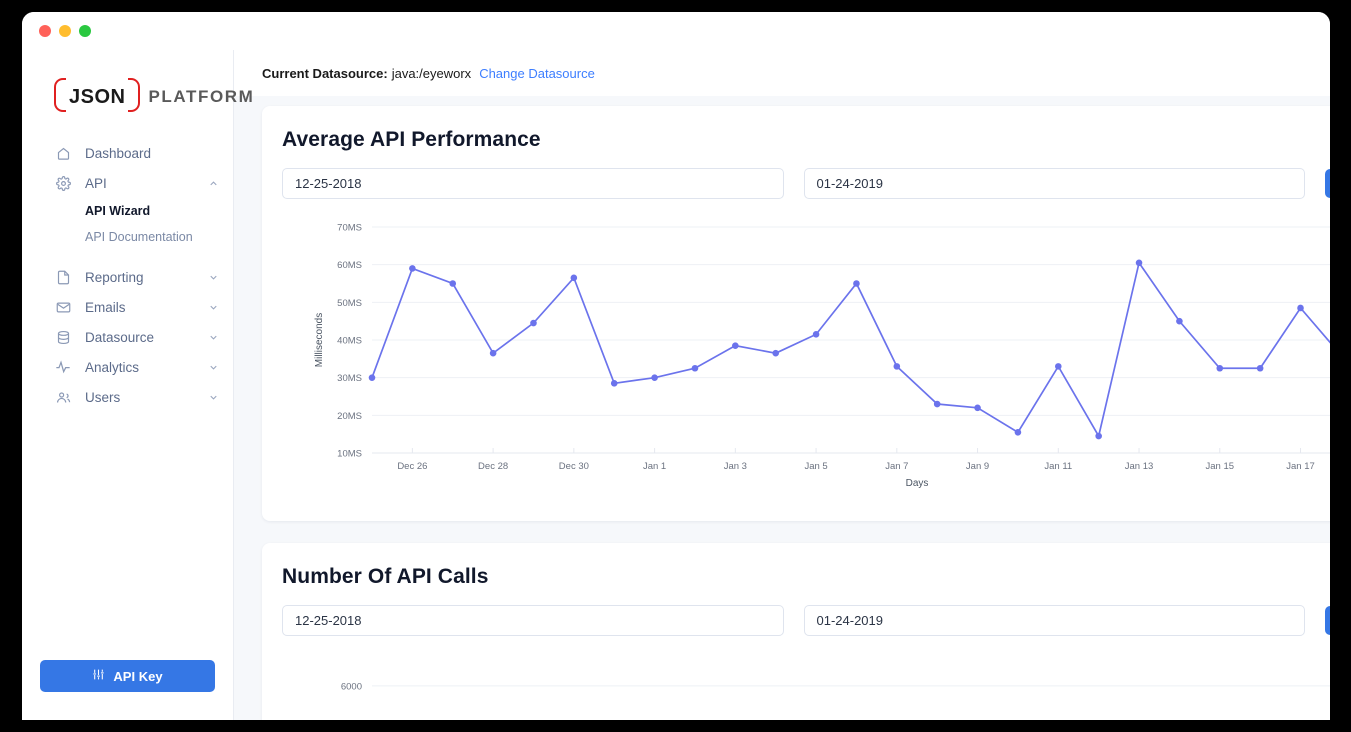  What do you see at coordinates (349, 265) in the screenshot?
I see `svg-text: 60MS` at bounding box center [349, 265].